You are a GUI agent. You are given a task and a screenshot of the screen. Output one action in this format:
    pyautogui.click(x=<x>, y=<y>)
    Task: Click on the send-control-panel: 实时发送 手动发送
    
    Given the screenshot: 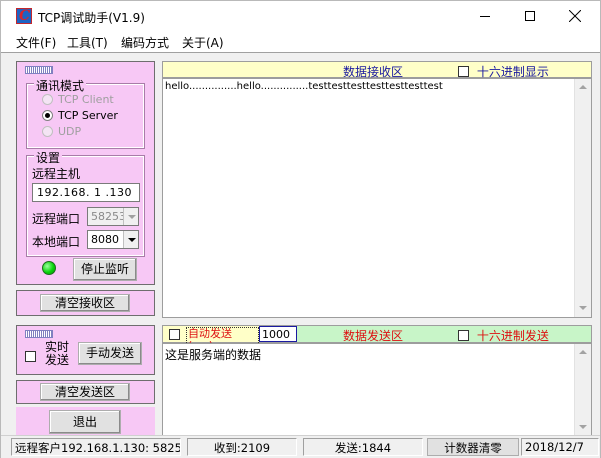 What is the action you would take?
    pyautogui.click(x=85, y=350)
    